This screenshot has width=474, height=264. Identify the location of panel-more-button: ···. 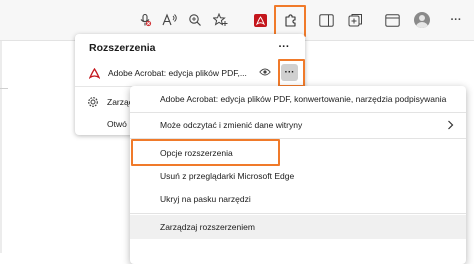
(284, 47).